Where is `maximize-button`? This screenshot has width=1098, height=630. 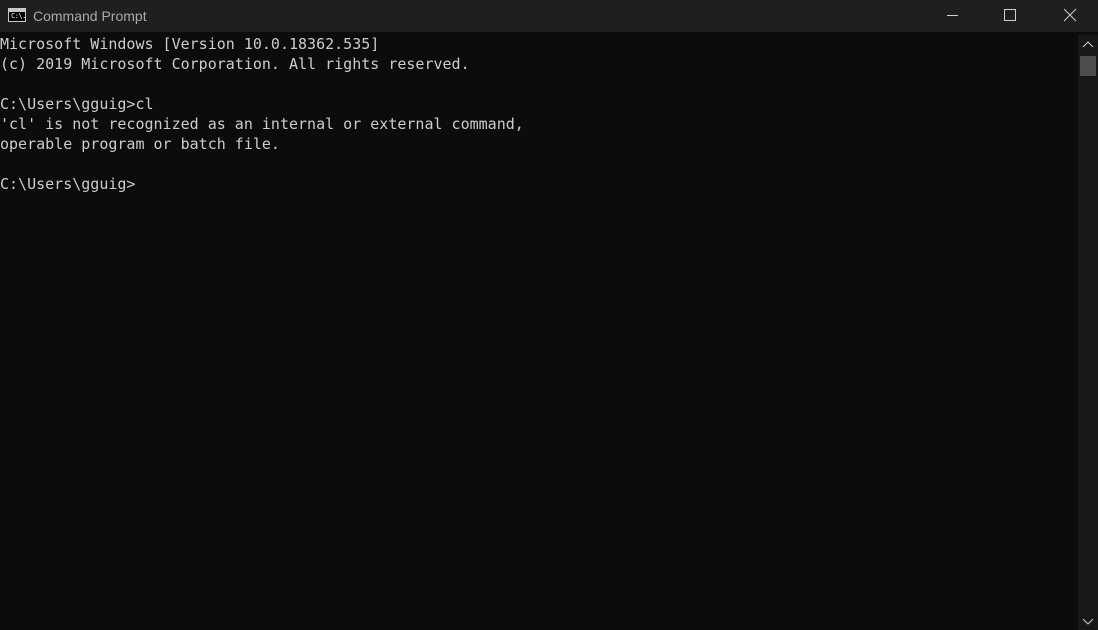 maximize-button is located at coordinates (1010, 16).